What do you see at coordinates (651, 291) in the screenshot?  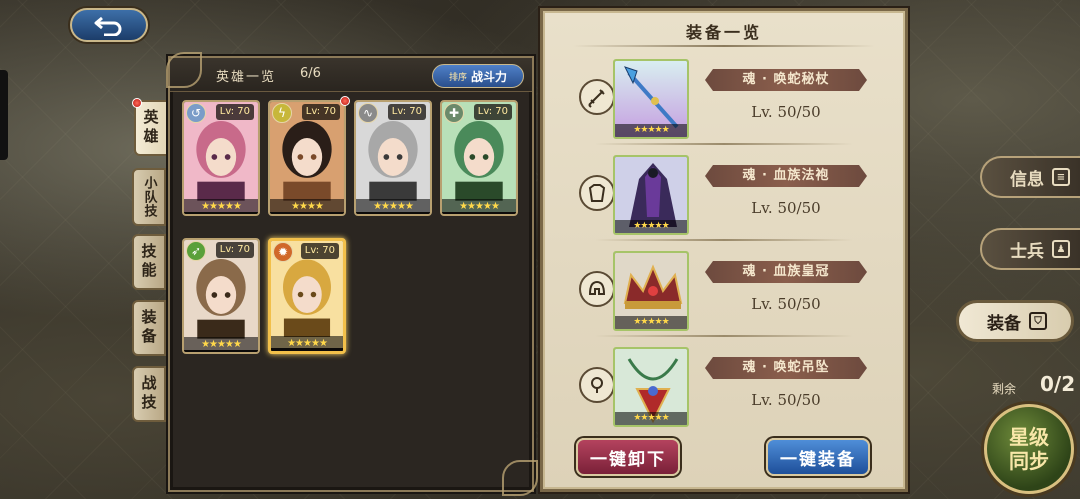 I see `item-crown-image: ★★★★★` at bounding box center [651, 291].